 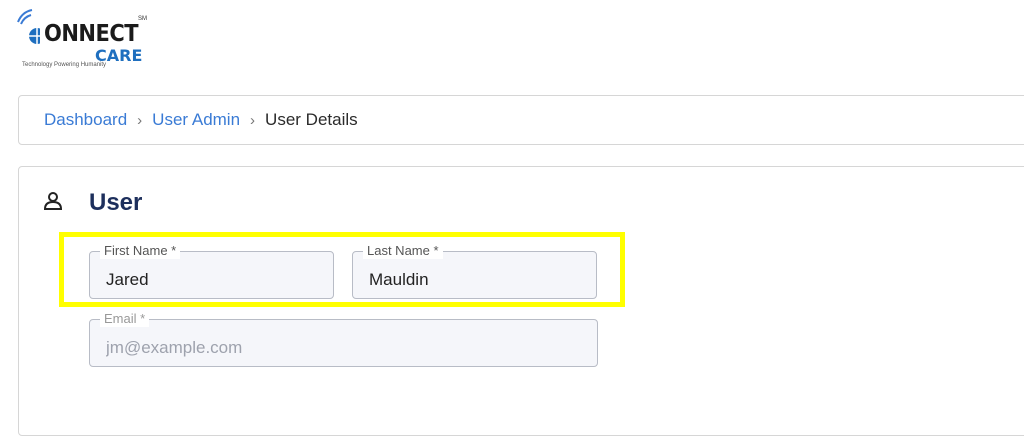 What do you see at coordinates (142, 19) in the screenshot?
I see `logo-trademark: SM` at bounding box center [142, 19].